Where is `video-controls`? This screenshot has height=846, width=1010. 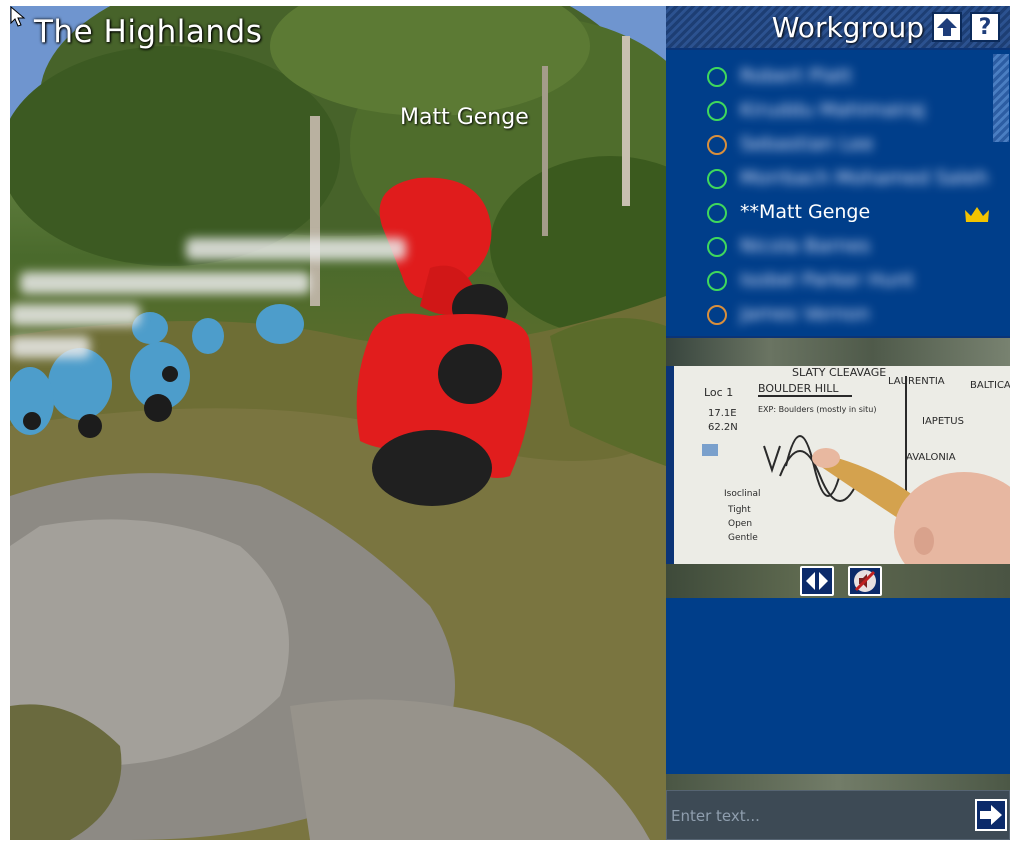
video-controls is located at coordinates (838, 581).